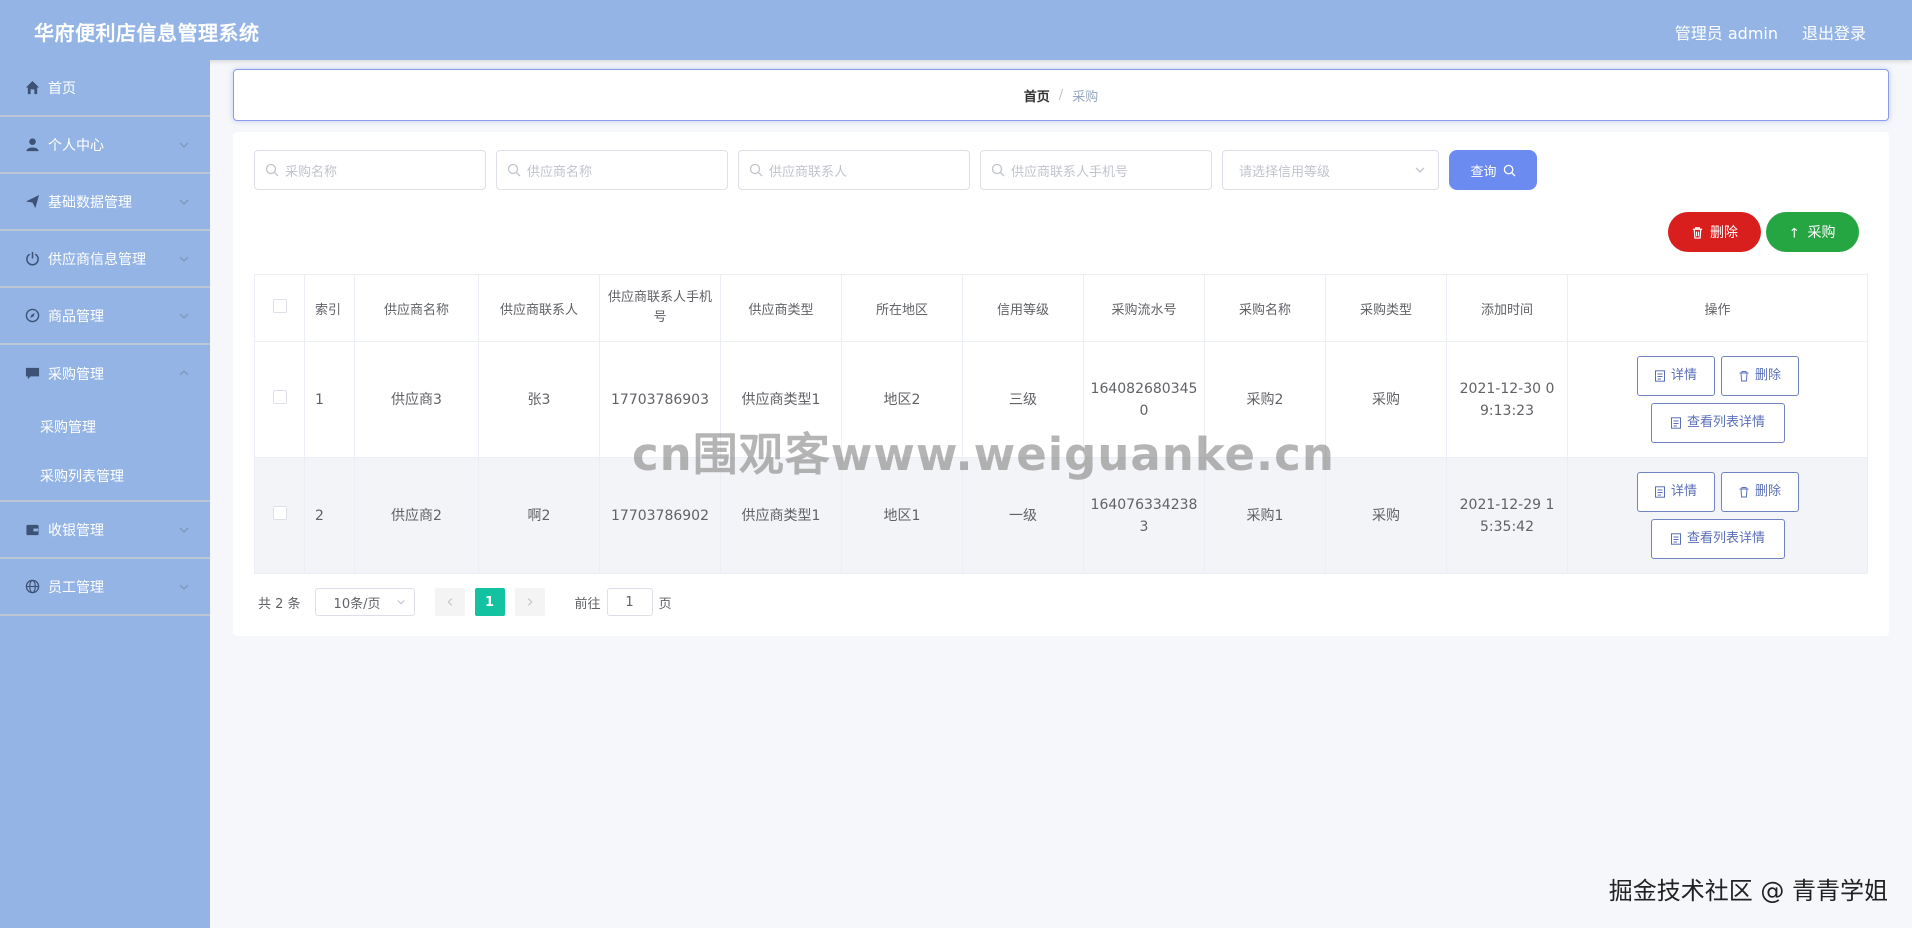 The height and width of the screenshot is (928, 1912). Describe the element at coordinates (1493, 170) in the screenshot. I see `query-button: 查询` at that location.